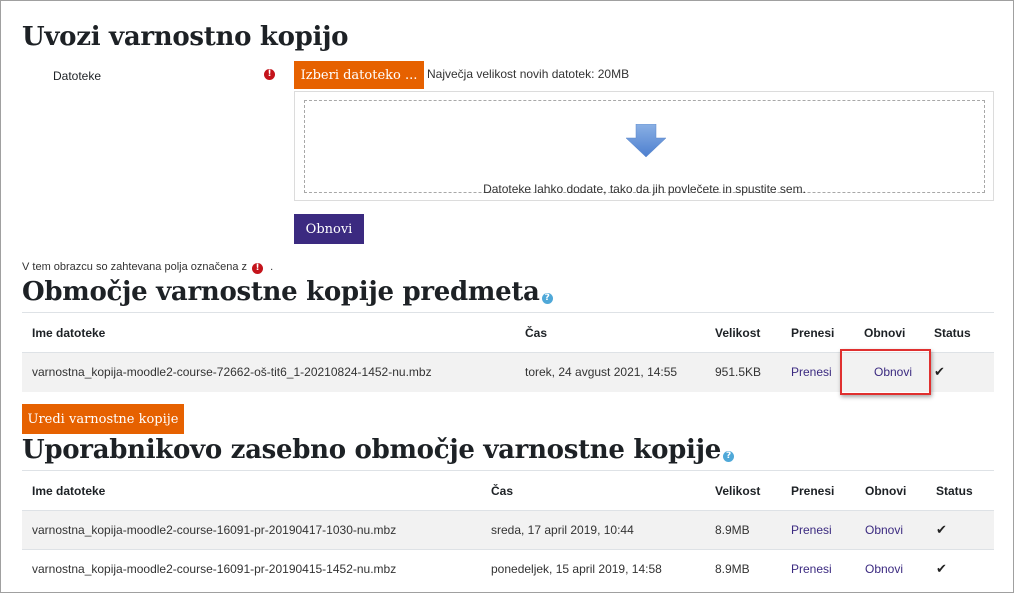 Image resolution: width=1014 pixels, height=593 pixels. Describe the element at coordinates (593, 530) in the screenshot. I see `time-cell: sreda, 17 april 2019, 10:44` at that location.